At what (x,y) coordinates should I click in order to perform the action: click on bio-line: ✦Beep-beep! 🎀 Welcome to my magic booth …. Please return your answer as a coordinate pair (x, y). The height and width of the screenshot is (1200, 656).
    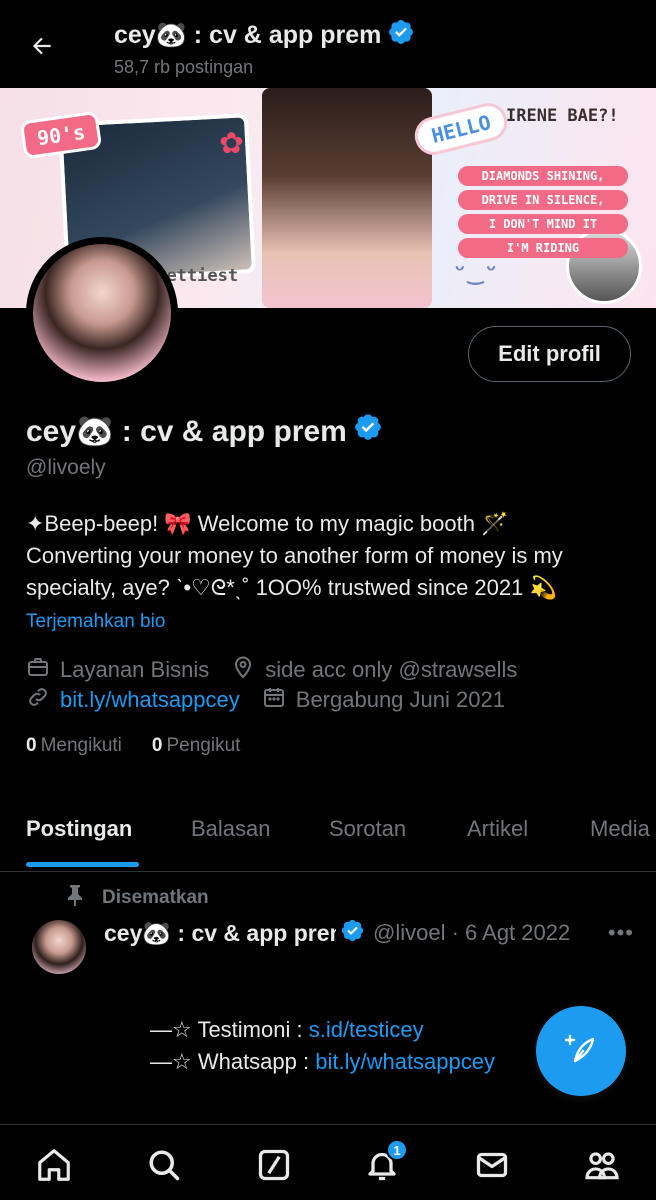
    Looking at the image, I should click on (267, 523).